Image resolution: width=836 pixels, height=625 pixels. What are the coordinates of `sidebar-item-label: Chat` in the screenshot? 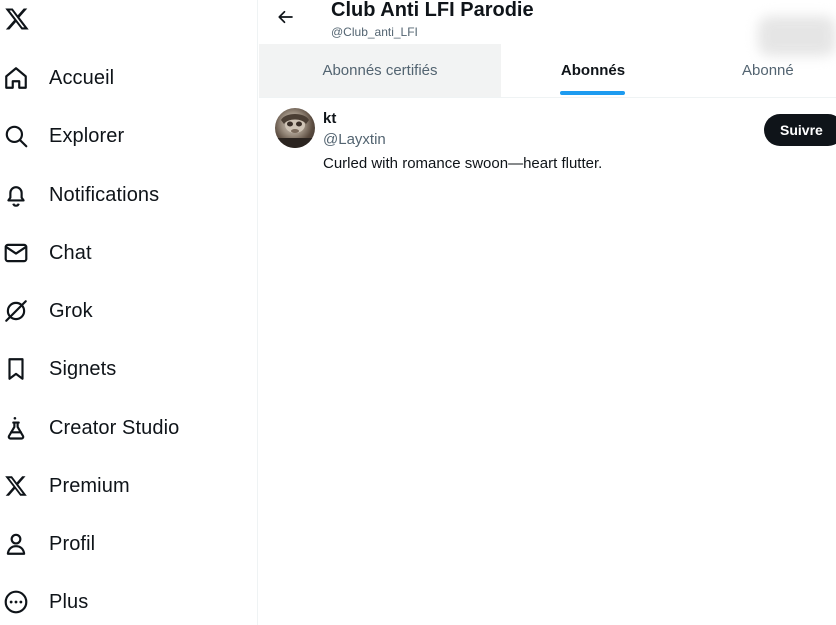 It's located at (70, 252).